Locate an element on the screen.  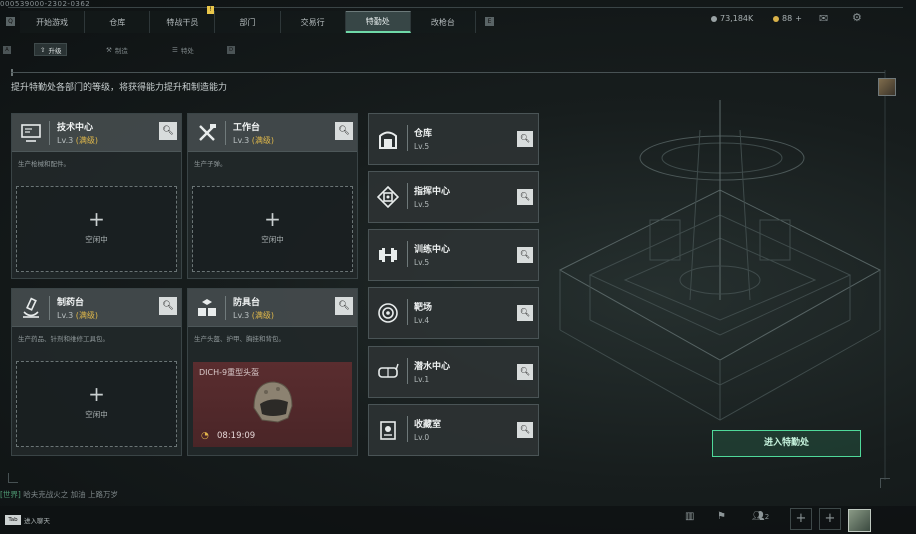
tools-icon is located at coordinates (207, 132).